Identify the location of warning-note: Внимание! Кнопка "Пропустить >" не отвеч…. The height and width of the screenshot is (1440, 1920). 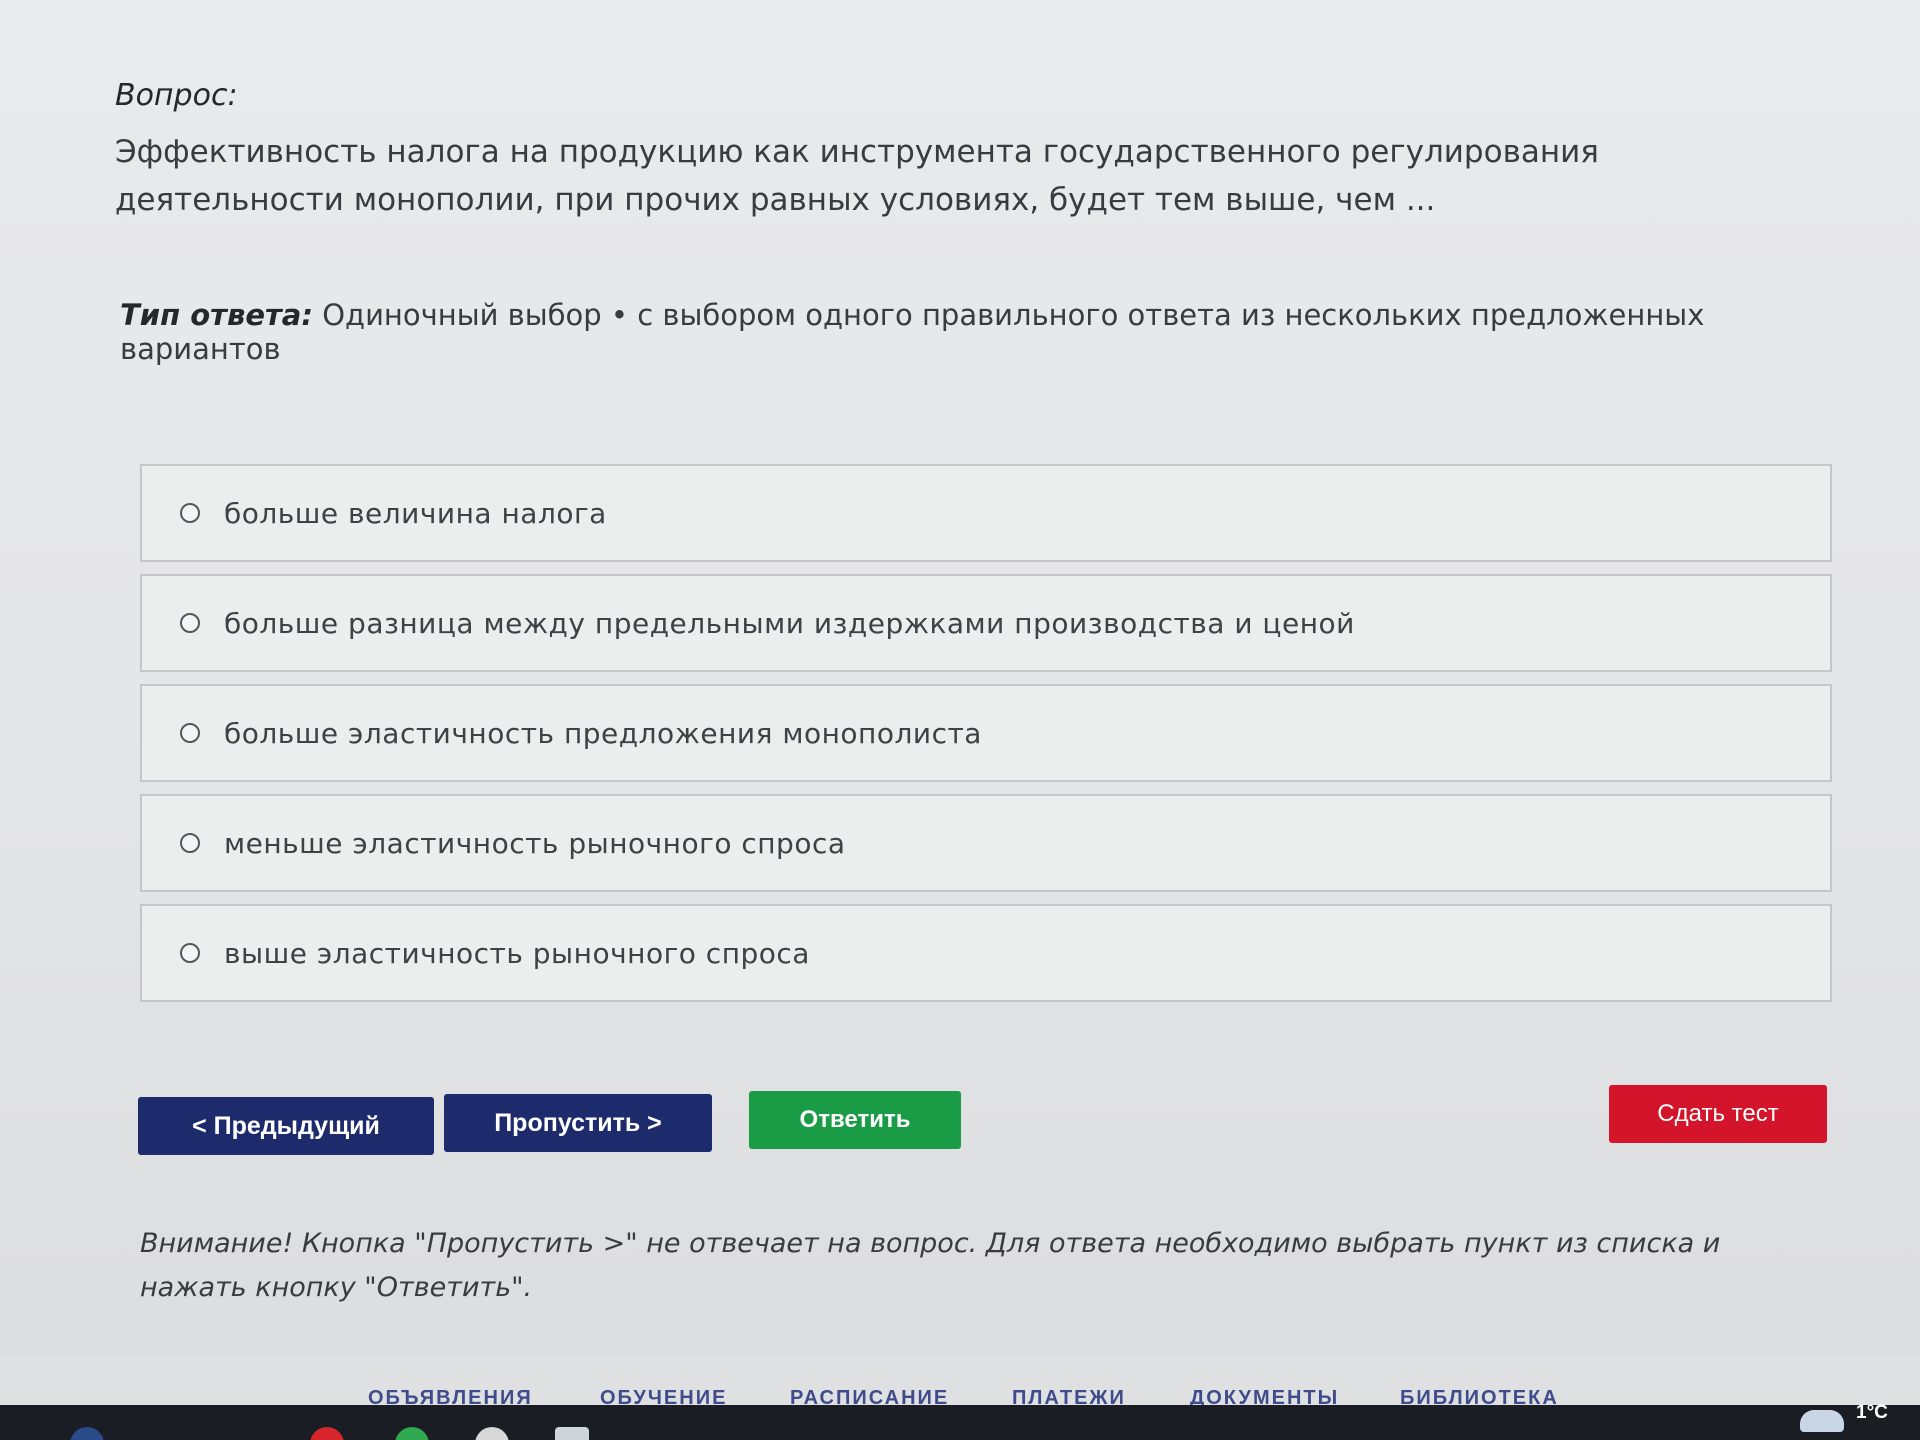
(930, 1265).